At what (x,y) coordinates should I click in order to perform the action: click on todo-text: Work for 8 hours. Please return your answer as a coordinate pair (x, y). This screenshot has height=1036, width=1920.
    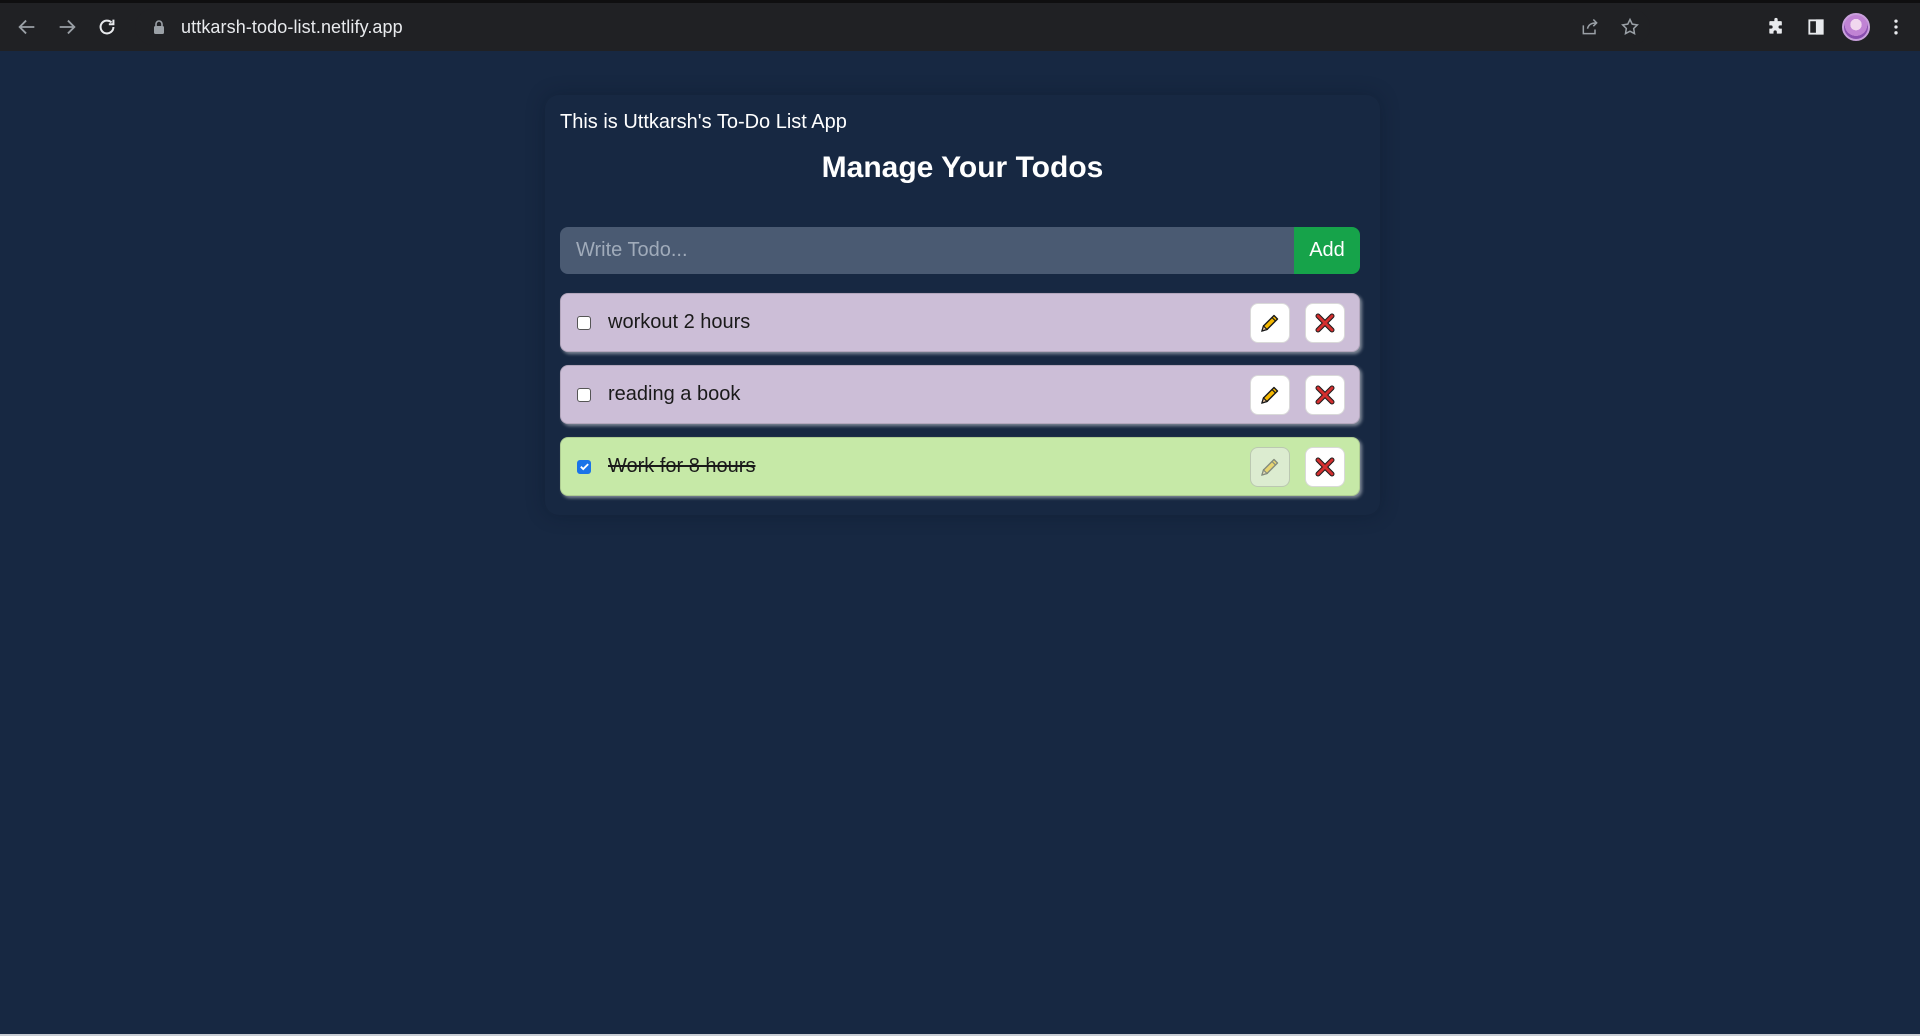
    Looking at the image, I should click on (682, 466).